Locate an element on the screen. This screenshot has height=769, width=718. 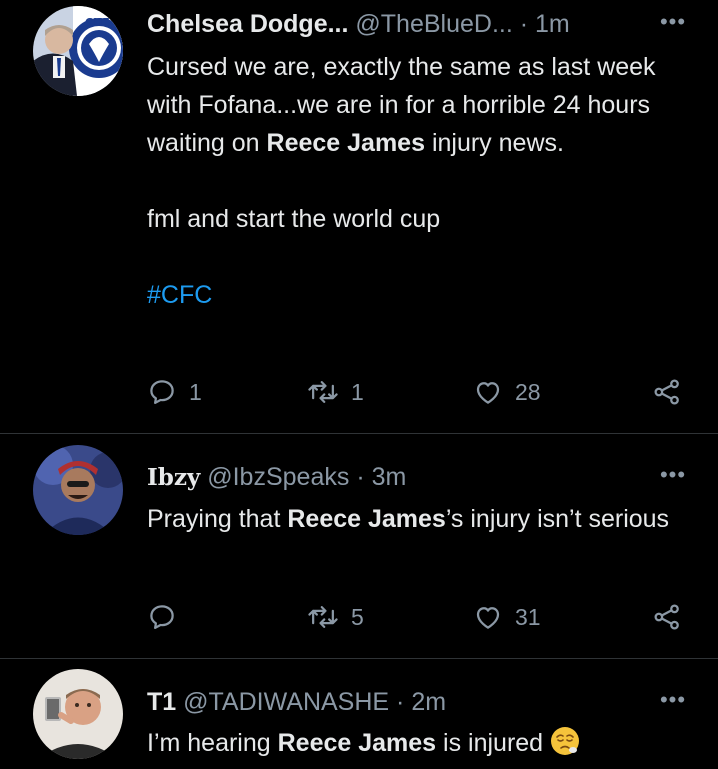
reply-button is located at coordinates (168, 617).